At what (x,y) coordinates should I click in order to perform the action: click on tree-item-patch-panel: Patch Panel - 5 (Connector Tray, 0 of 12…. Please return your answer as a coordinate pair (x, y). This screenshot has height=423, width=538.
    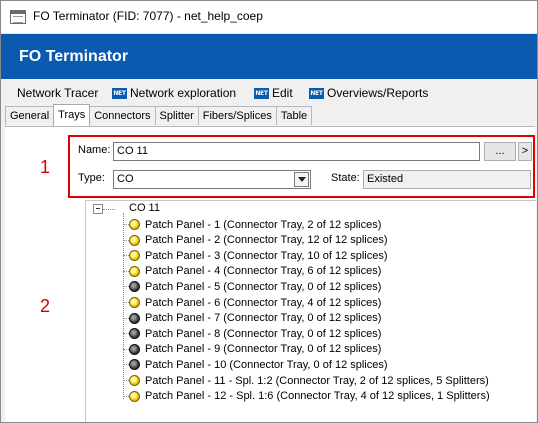
    Looking at the image, I should click on (252, 286).